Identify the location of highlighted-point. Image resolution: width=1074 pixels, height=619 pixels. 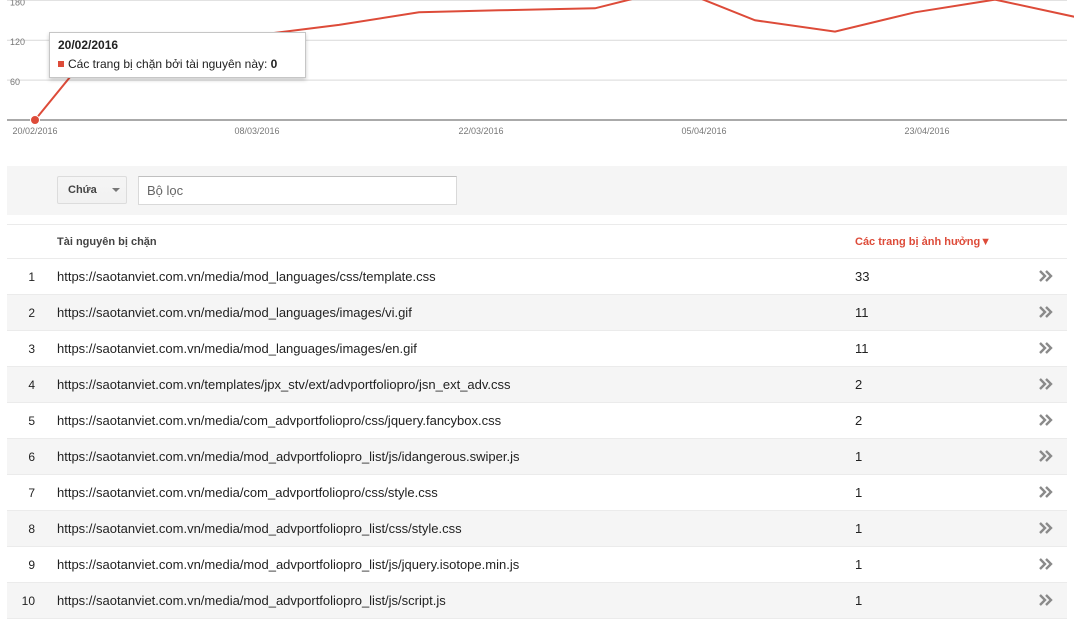
(35, 120).